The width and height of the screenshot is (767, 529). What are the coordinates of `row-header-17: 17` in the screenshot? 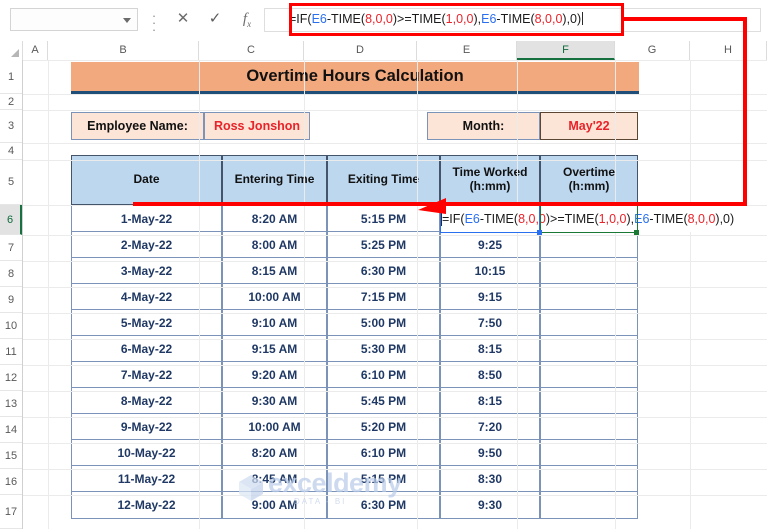 It's located at (11, 512).